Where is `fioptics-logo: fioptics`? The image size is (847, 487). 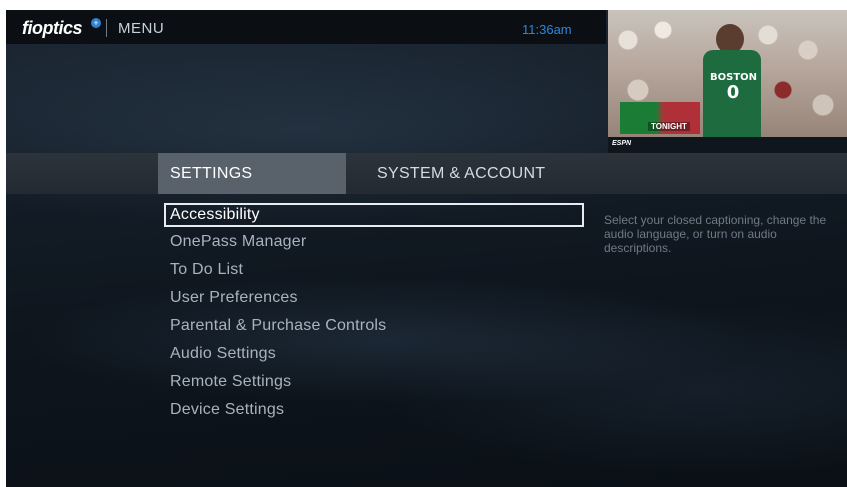
fioptics-logo: fioptics is located at coordinates (52, 28).